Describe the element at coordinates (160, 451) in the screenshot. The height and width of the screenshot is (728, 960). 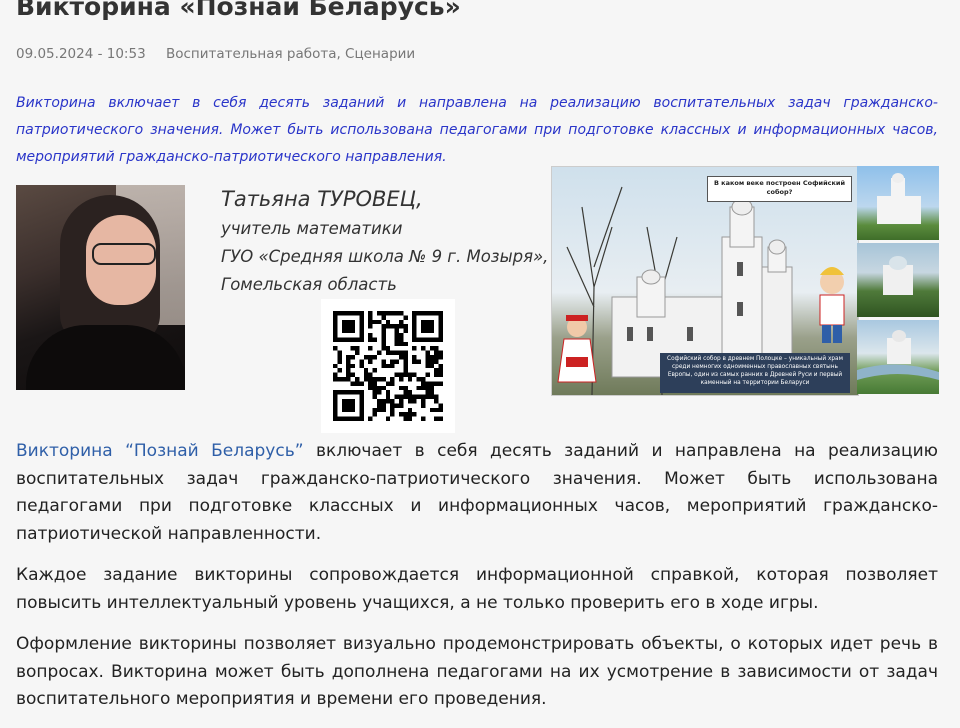
I see `quiz-link: Викторина “Познай Беларусь”` at that location.